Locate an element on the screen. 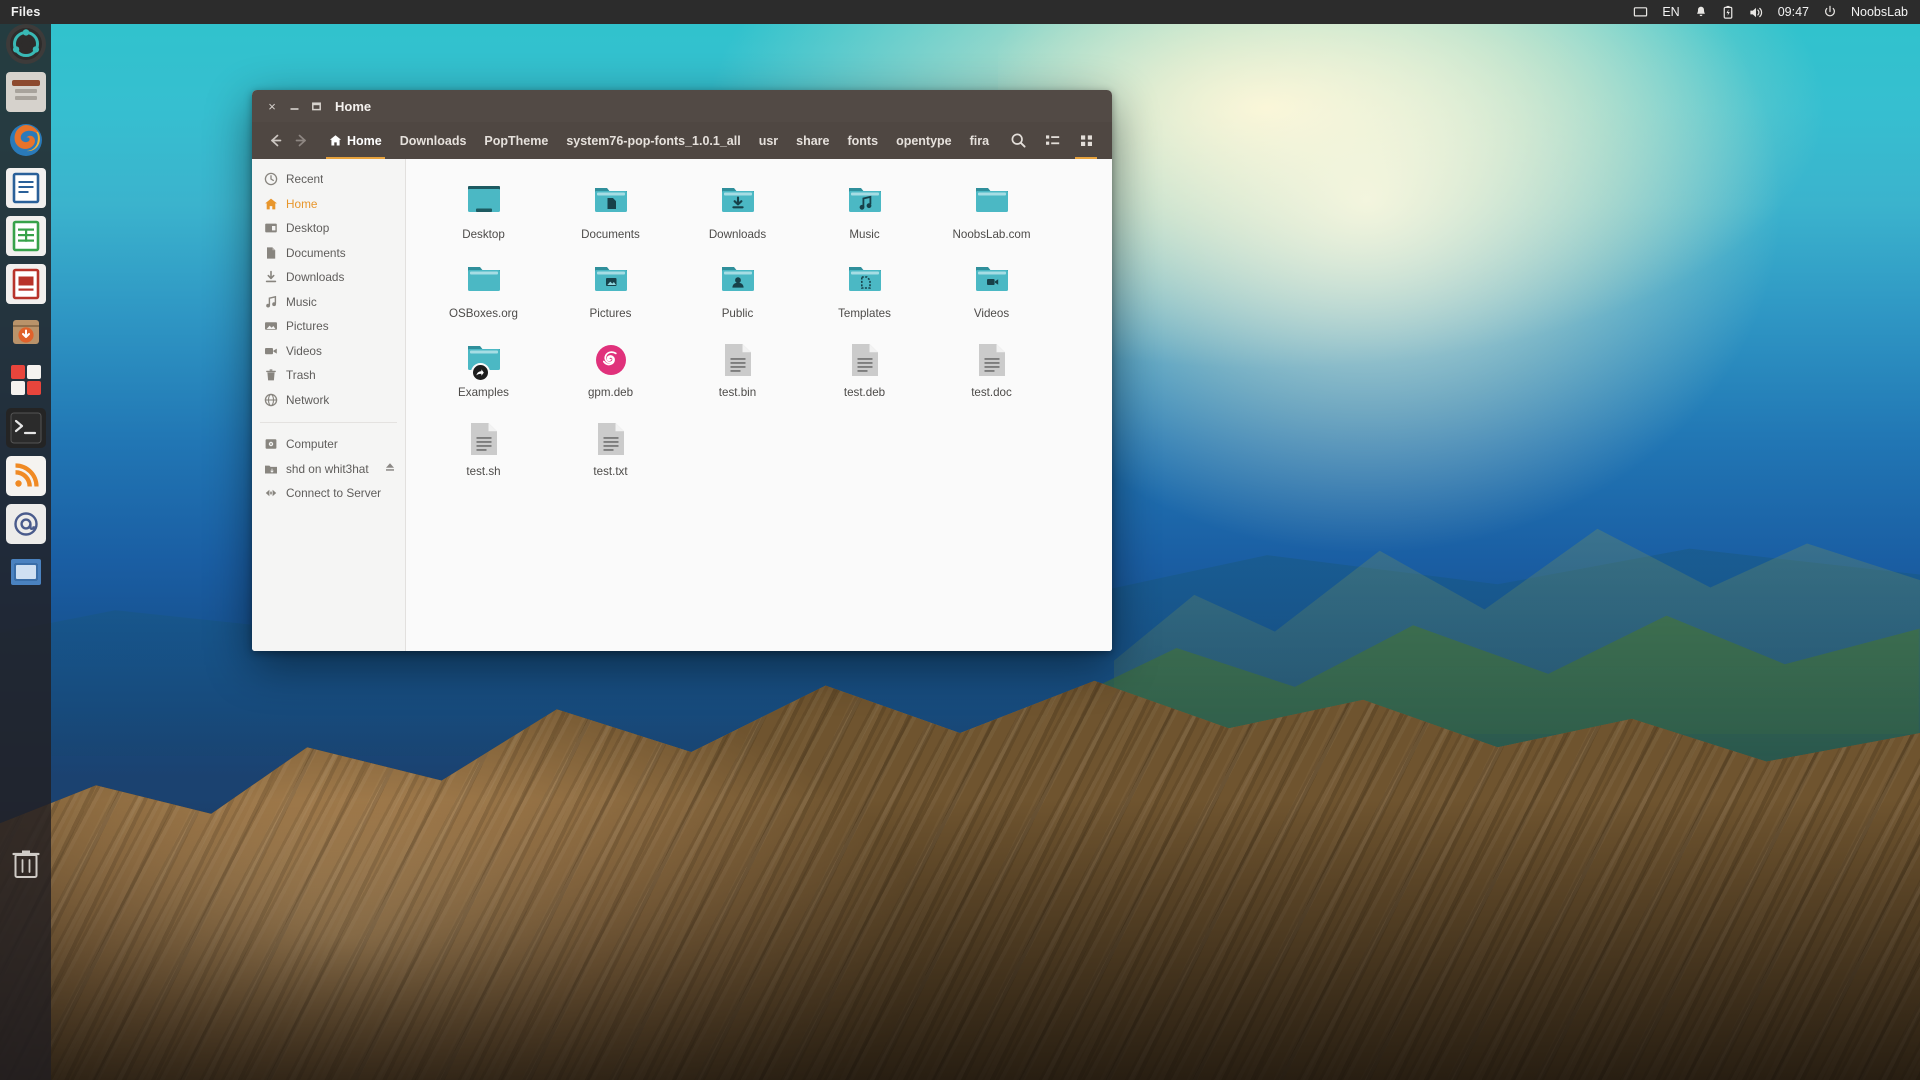 Image resolution: width=1920 pixels, height=1080 pixels. eject-icon is located at coordinates (390, 468).